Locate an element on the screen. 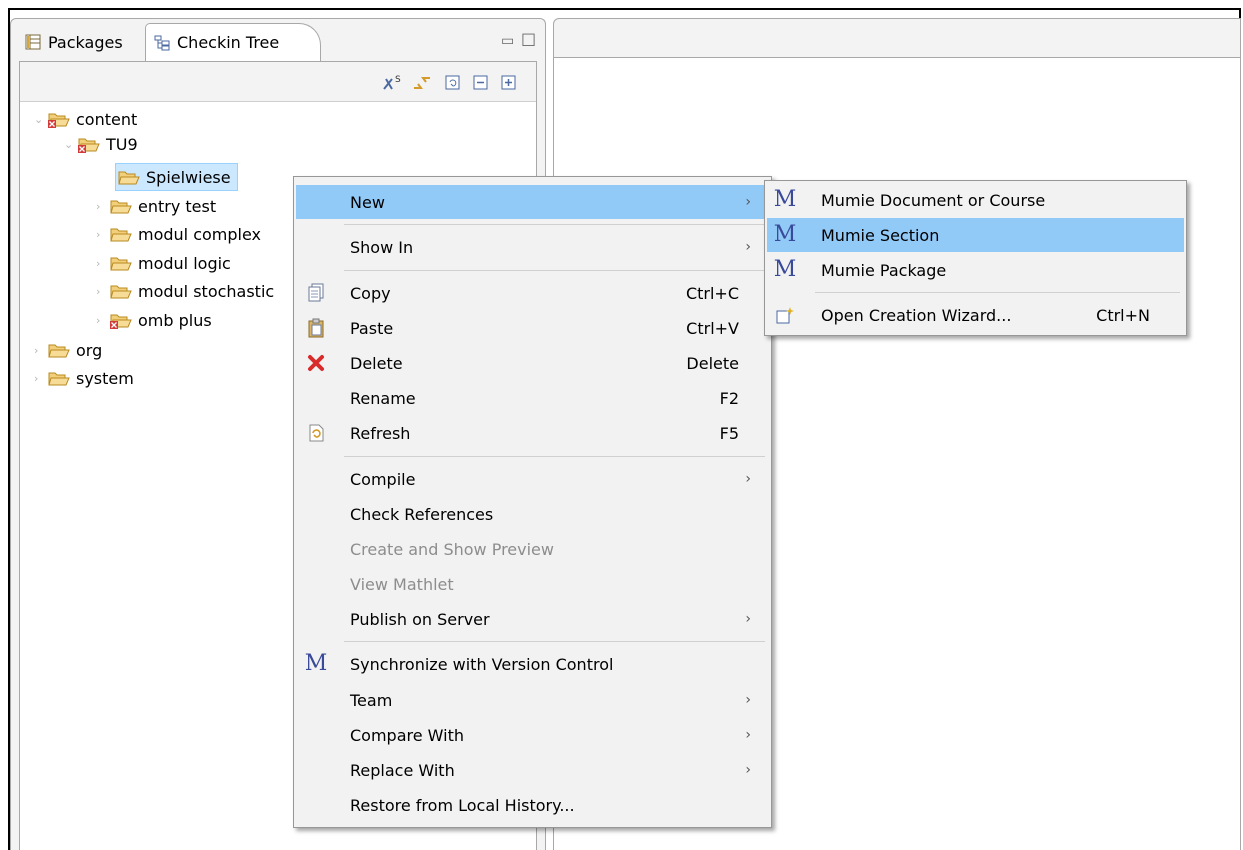  tree-item-entry-test: › entry test is located at coordinates (156, 206).